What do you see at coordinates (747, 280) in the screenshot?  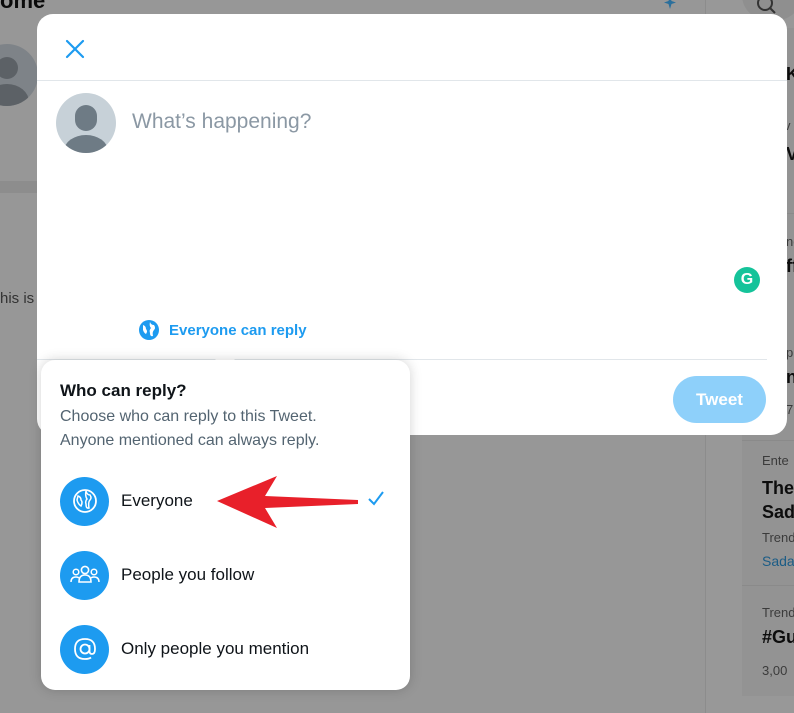 I see `grammarly-icon: G` at bounding box center [747, 280].